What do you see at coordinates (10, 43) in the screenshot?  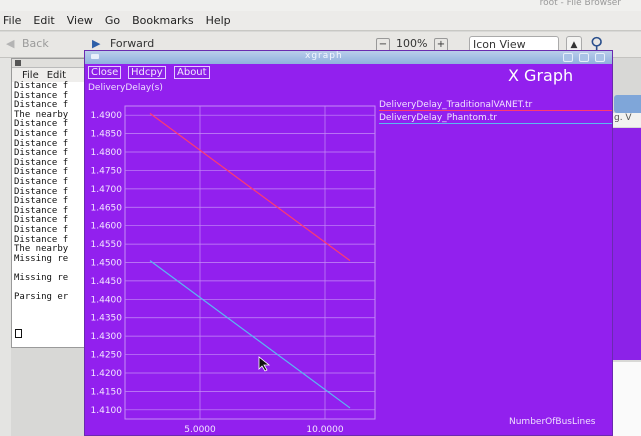 I see `back-arrow-icon: ◀` at bounding box center [10, 43].